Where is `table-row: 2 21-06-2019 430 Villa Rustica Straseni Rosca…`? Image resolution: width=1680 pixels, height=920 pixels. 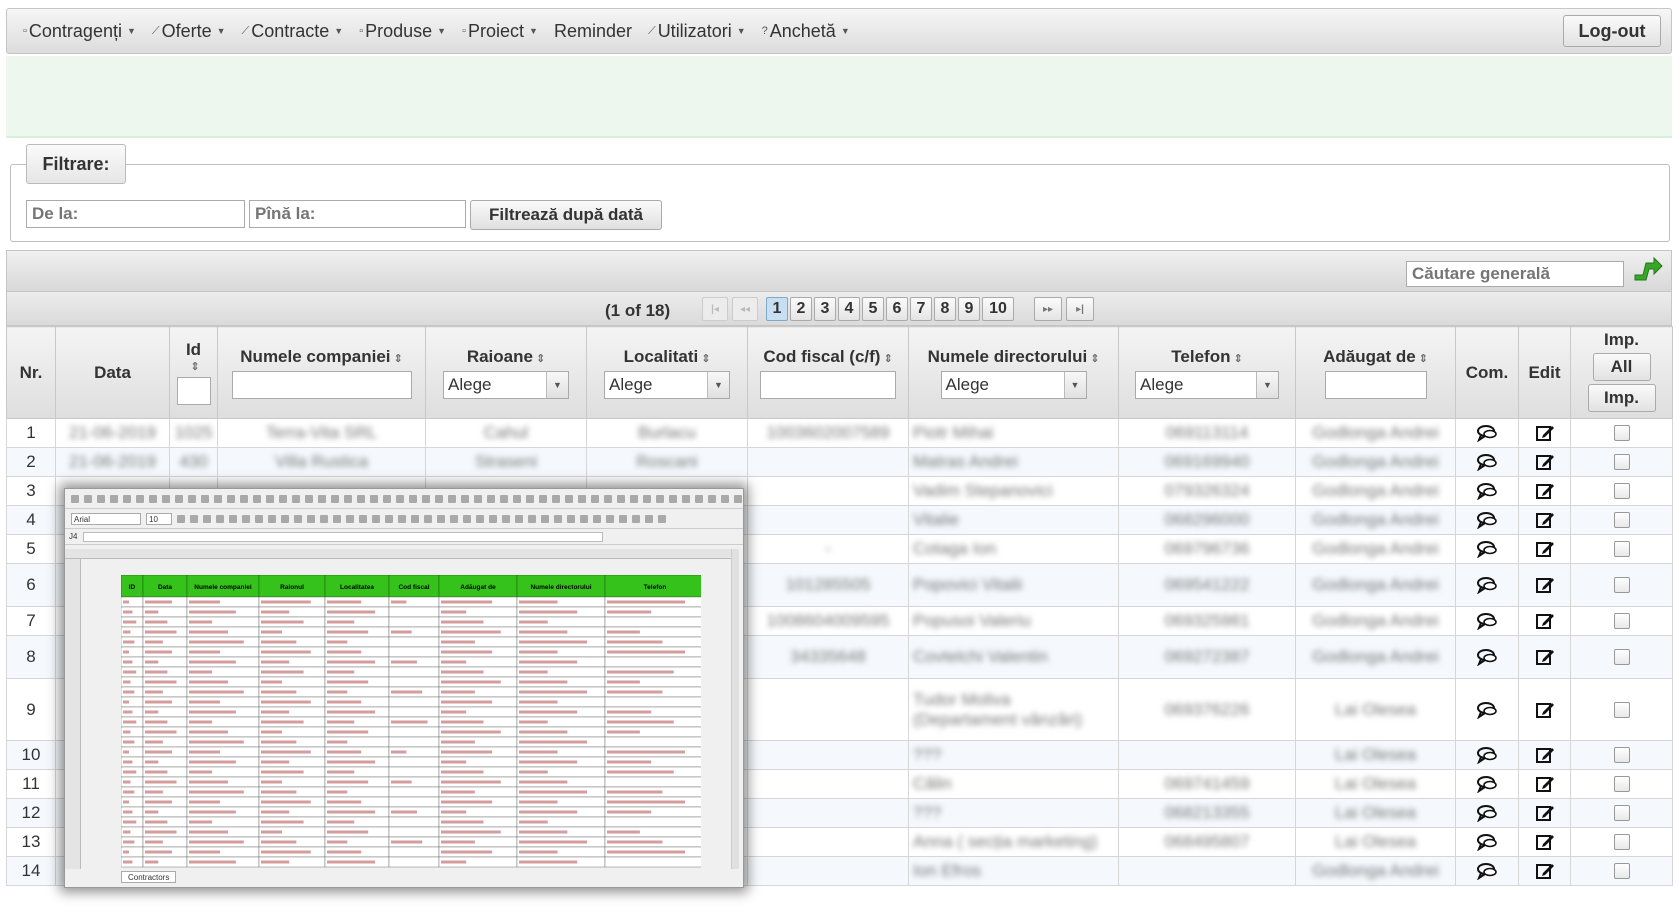
table-row: 2 21-06-2019 430 Villa Rustica Straseni Rosca… is located at coordinates (839, 462).